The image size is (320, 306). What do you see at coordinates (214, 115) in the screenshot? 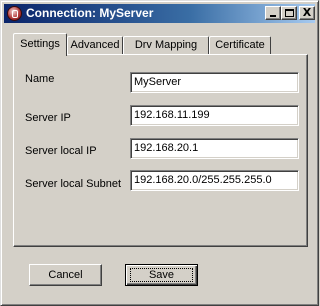
I see `server-ip-field: 192.168.11.199` at bounding box center [214, 115].